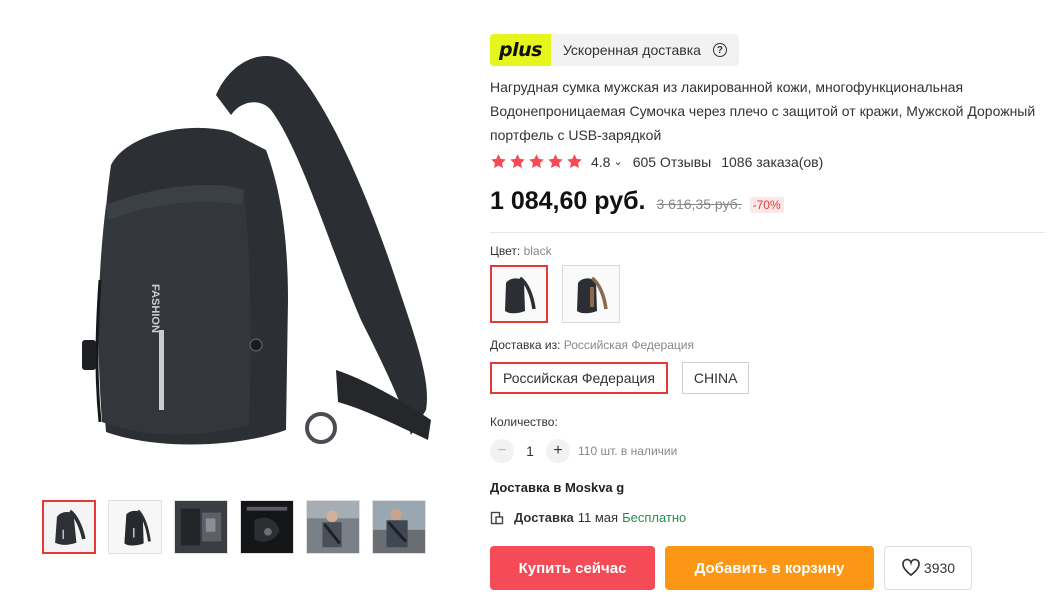  What do you see at coordinates (155, 308) in the screenshot?
I see `bag-print-text: FASHION` at bounding box center [155, 308].